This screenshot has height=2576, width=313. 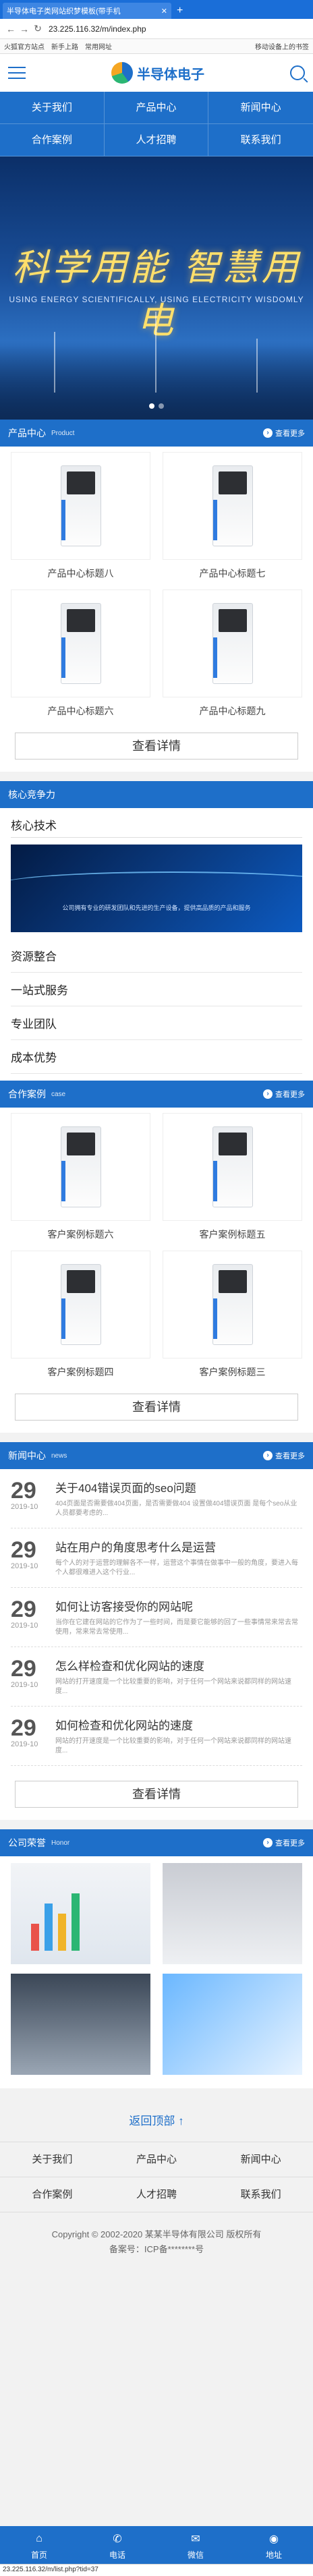 I want to click on cases-detail-button: 查看详情, so click(x=156, y=1407).